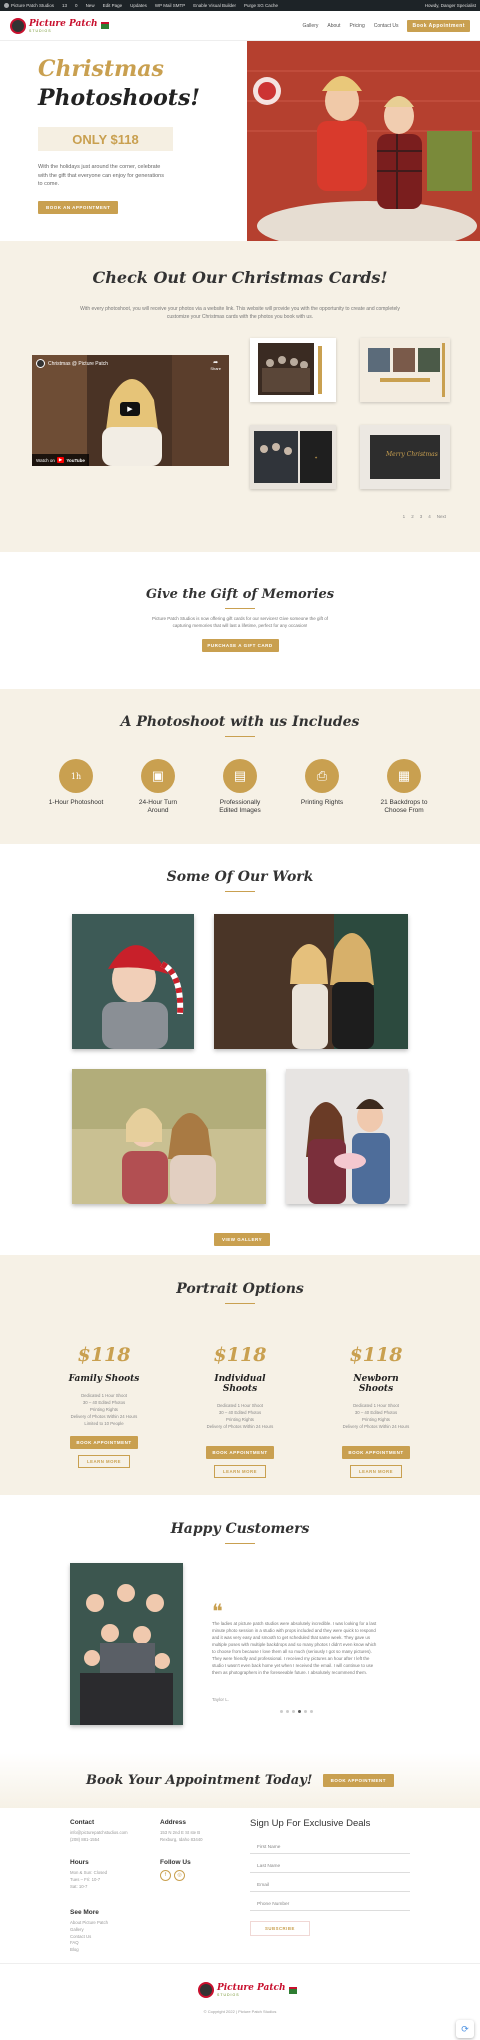 Image resolution: width=480 pixels, height=2040 pixels. Describe the element at coordinates (404, 806) in the screenshot. I see `include-label: 21 Backdrops to Choose From` at that location.